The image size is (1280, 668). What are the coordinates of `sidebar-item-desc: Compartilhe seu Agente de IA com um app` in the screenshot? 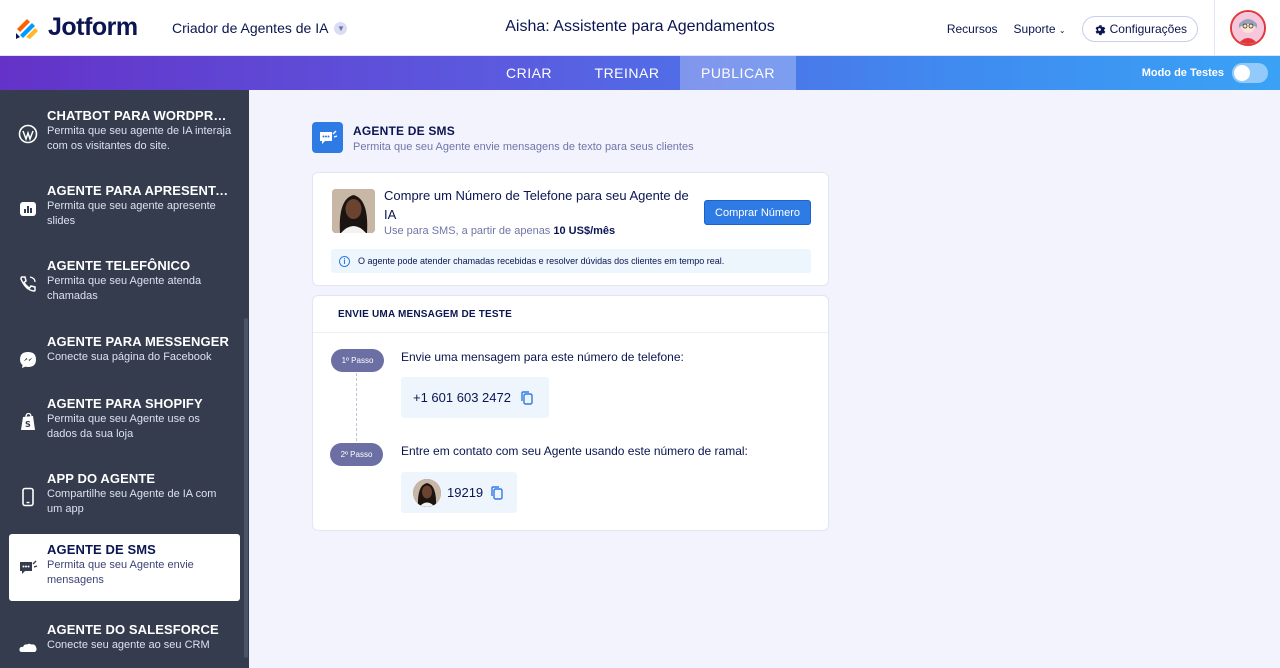 It's located at (132, 501).